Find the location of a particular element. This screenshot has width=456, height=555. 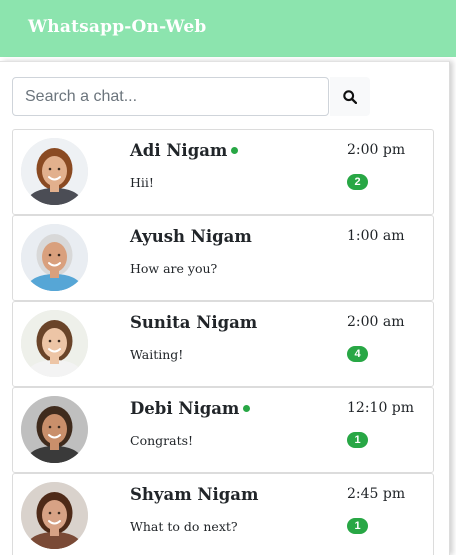

message-time: 2:00 pm is located at coordinates (376, 150).